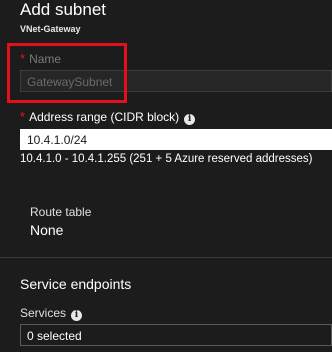 Image resolution: width=332 pixels, height=352 pixels. I want to click on address-range-label: * Address range (CIDR block) i, so click(108, 117).